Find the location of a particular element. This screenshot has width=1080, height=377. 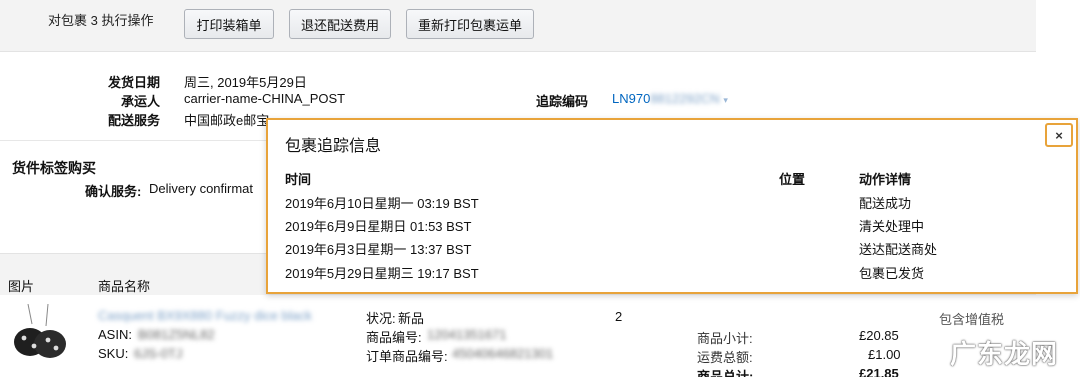

asin-label: ASIN: is located at coordinates (115, 334).